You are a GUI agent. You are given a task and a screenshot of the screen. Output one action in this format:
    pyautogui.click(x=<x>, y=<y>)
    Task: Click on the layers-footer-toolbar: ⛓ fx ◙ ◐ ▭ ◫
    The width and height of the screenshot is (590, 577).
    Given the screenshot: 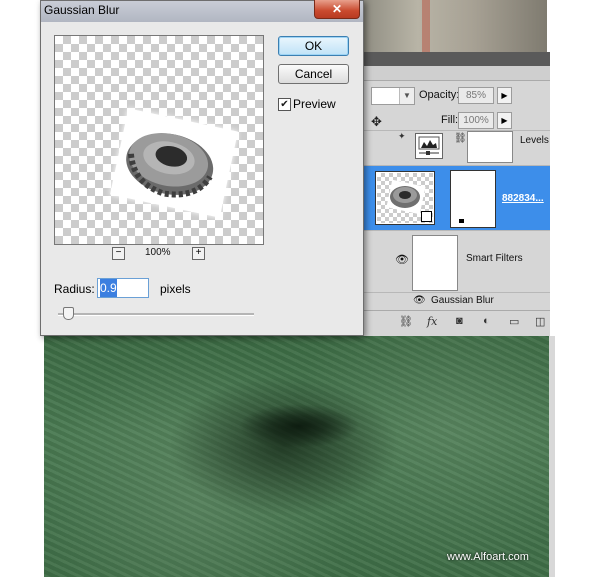 What is the action you would take?
    pyautogui.click(x=456, y=322)
    